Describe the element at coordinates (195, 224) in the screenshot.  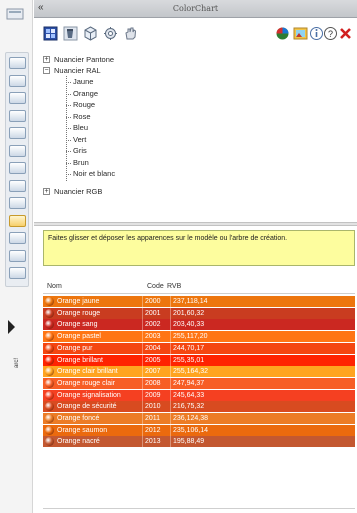
I see `panel-splitter` at that location.